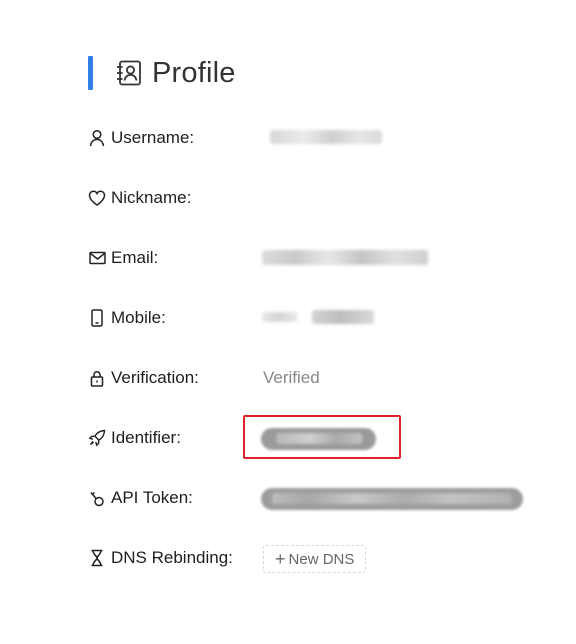 The height and width of the screenshot is (644, 576). What do you see at coordinates (97, 318) in the screenshot?
I see `mobile-phone-icon` at bounding box center [97, 318].